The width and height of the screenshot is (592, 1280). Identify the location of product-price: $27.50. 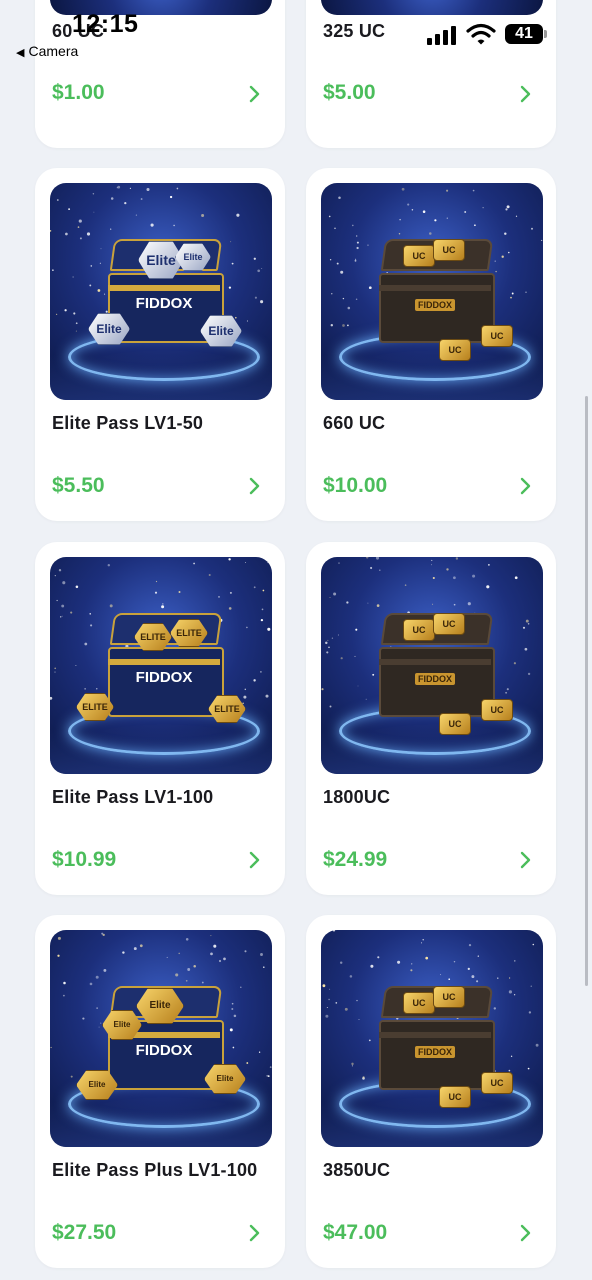
(84, 1232).